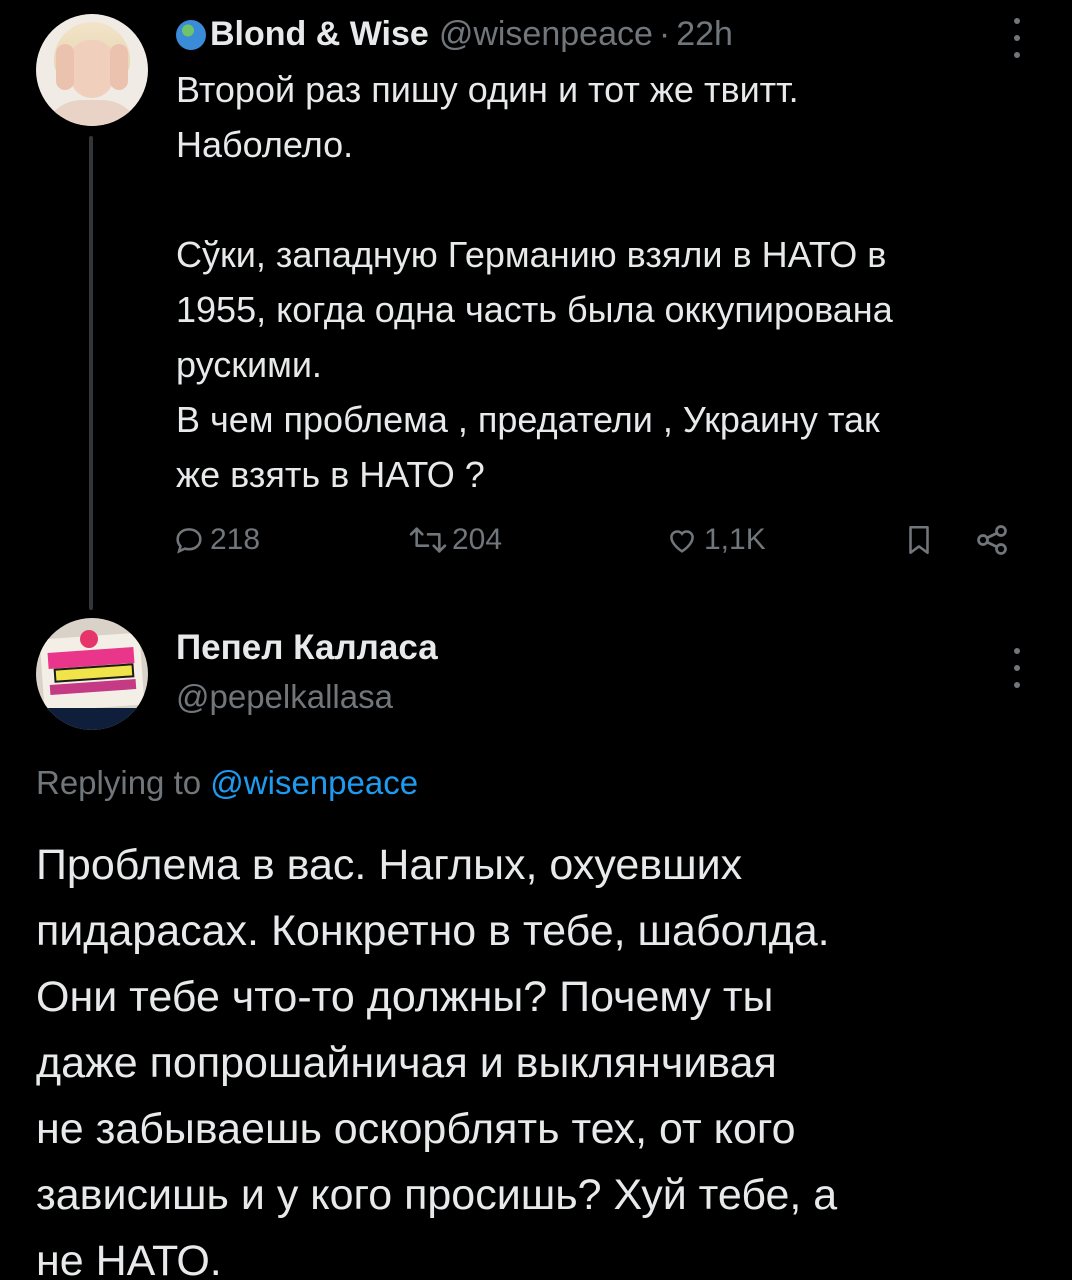  Describe the element at coordinates (92, 719) in the screenshot. I see `avatar-base` at that location.